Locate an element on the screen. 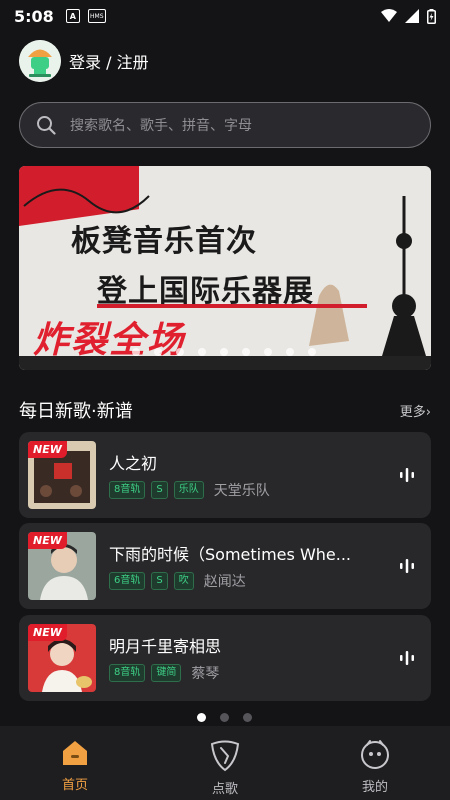 The height and width of the screenshot is (800, 450). avatar-illustration is located at coordinates (40, 61).